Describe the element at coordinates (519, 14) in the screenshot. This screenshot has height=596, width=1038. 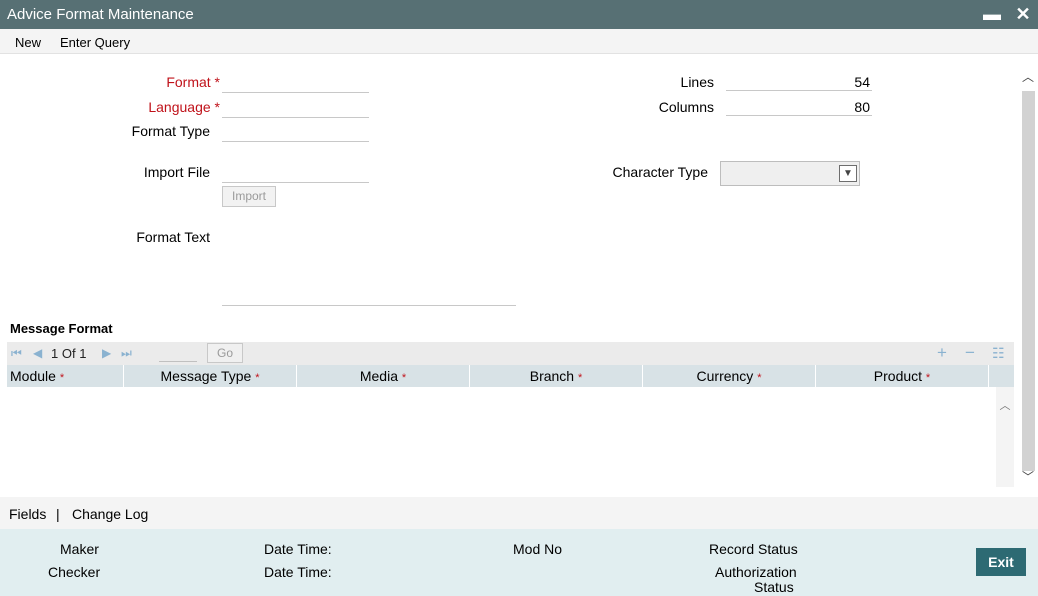
I see `window-titlebar: Advice Format Maintenance ▬ ✕` at that location.